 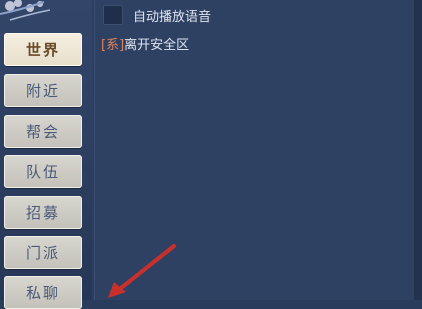 What do you see at coordinates (43, 212) in the screenshot?
I see `tab-recruit: 招募` at bounding box center [43, 212].